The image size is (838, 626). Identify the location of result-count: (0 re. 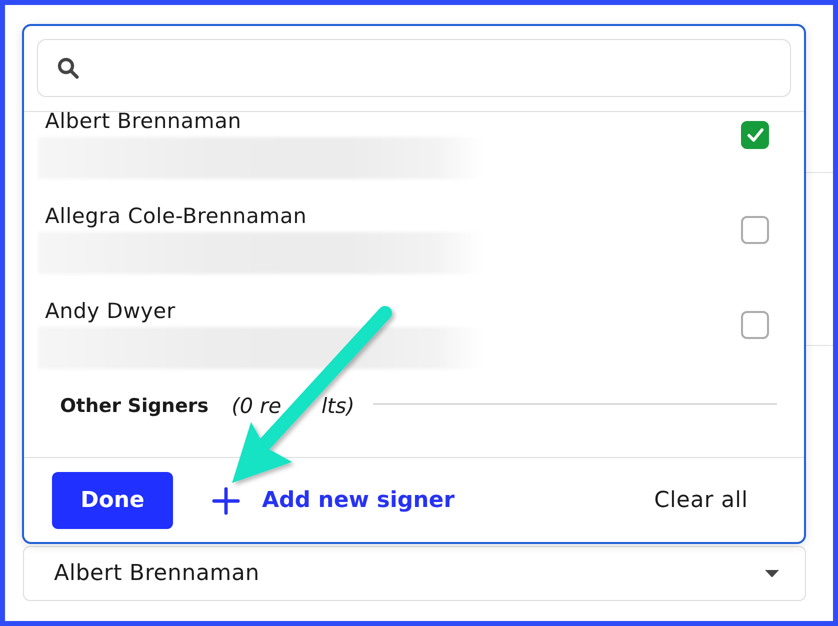
(257, 406).